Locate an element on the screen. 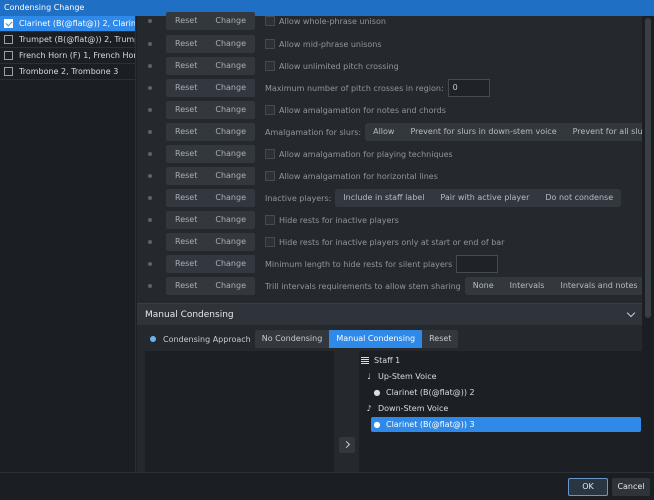 The width and height of the screenshot is (654, 500). inactive-option-pair: Pair with active player is located at coordinates (484, 198).